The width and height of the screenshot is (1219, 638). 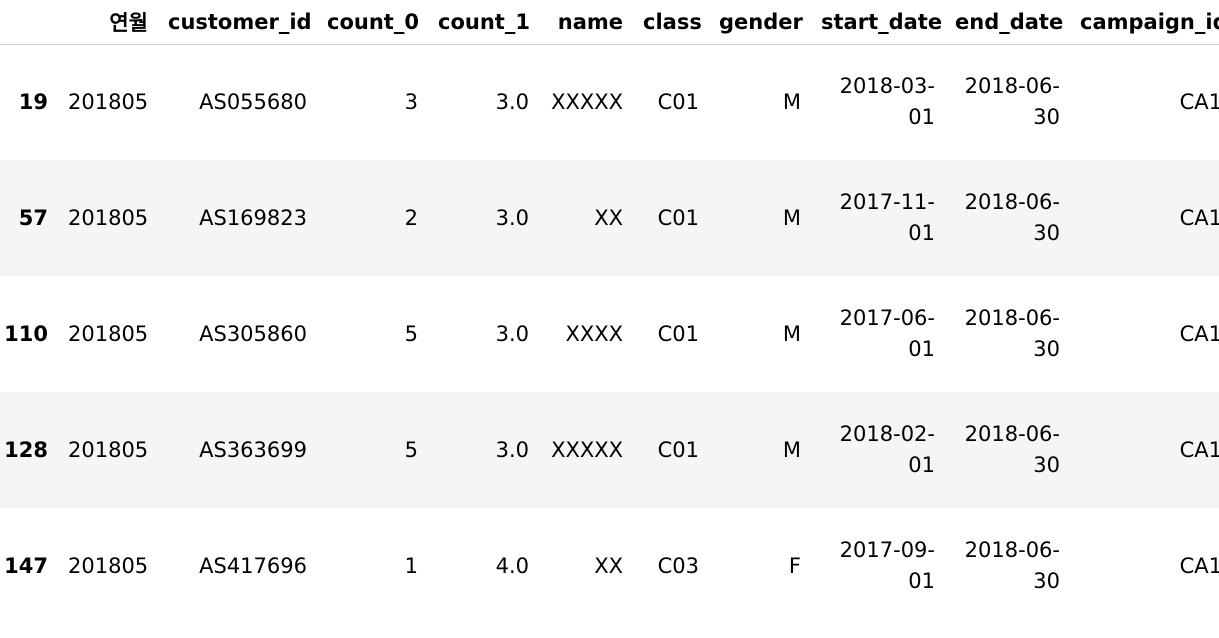 What do you see at coordinates (253, 217) in the screenshot?
I see `cell-customer-id: AS169823` at bounding box center [253, 217].